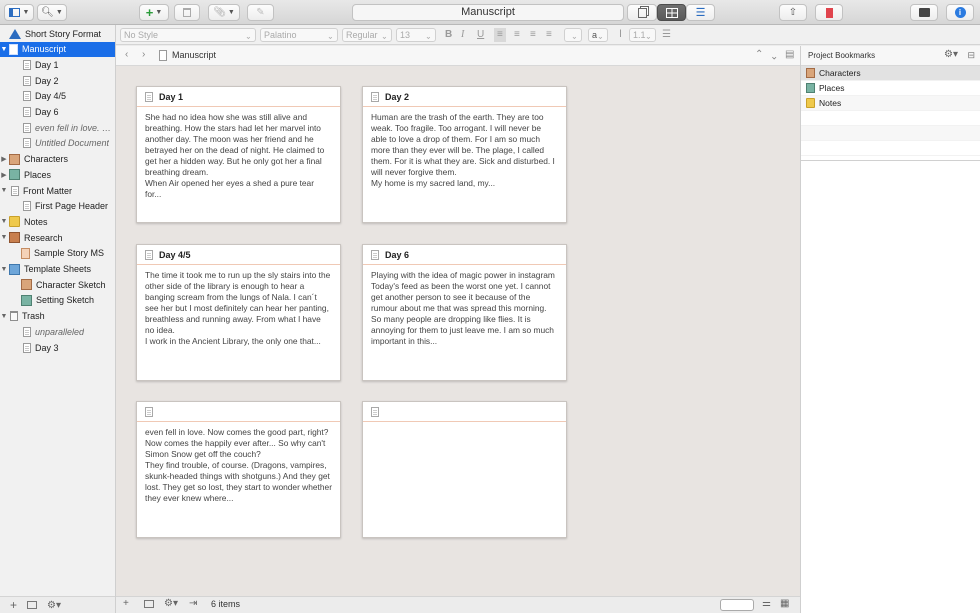 Image resolution: width=980 pixels, height=613 pixels. I want to click on binder-item: ▼ Front Matter, so click(57, 190).